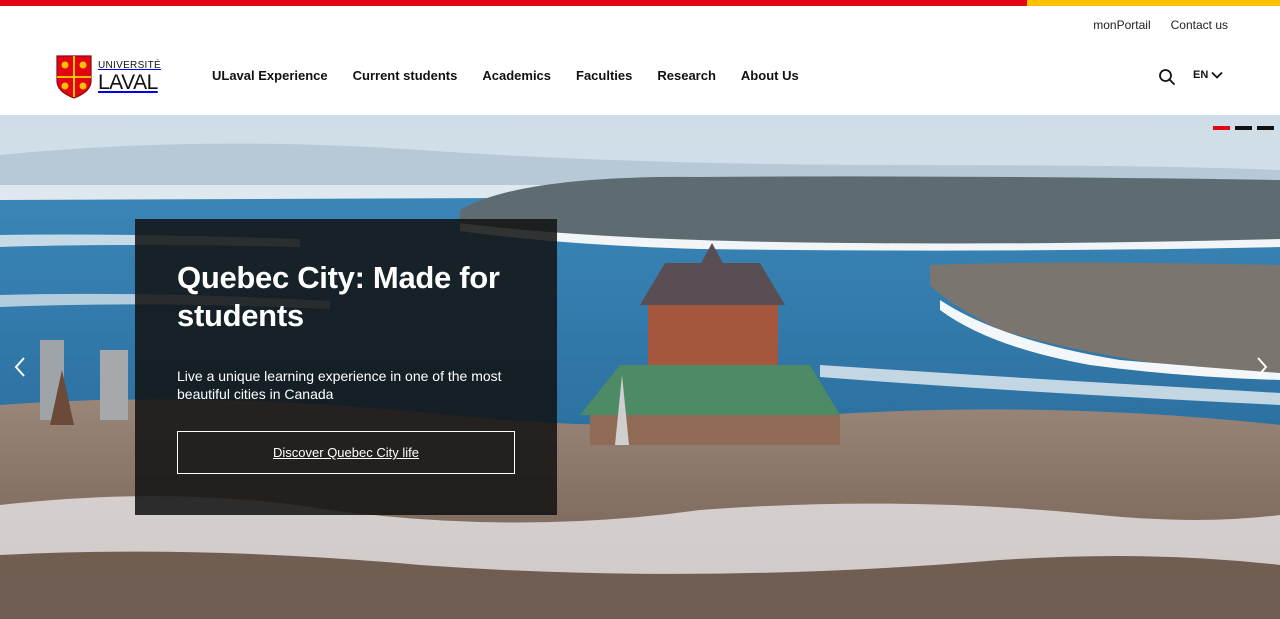 Image resolution: width=1280 pixels, height=619 pixels. Describe the element at coordinates (513, 3) in the screenshot. I see `brand-bar-red` at that location.